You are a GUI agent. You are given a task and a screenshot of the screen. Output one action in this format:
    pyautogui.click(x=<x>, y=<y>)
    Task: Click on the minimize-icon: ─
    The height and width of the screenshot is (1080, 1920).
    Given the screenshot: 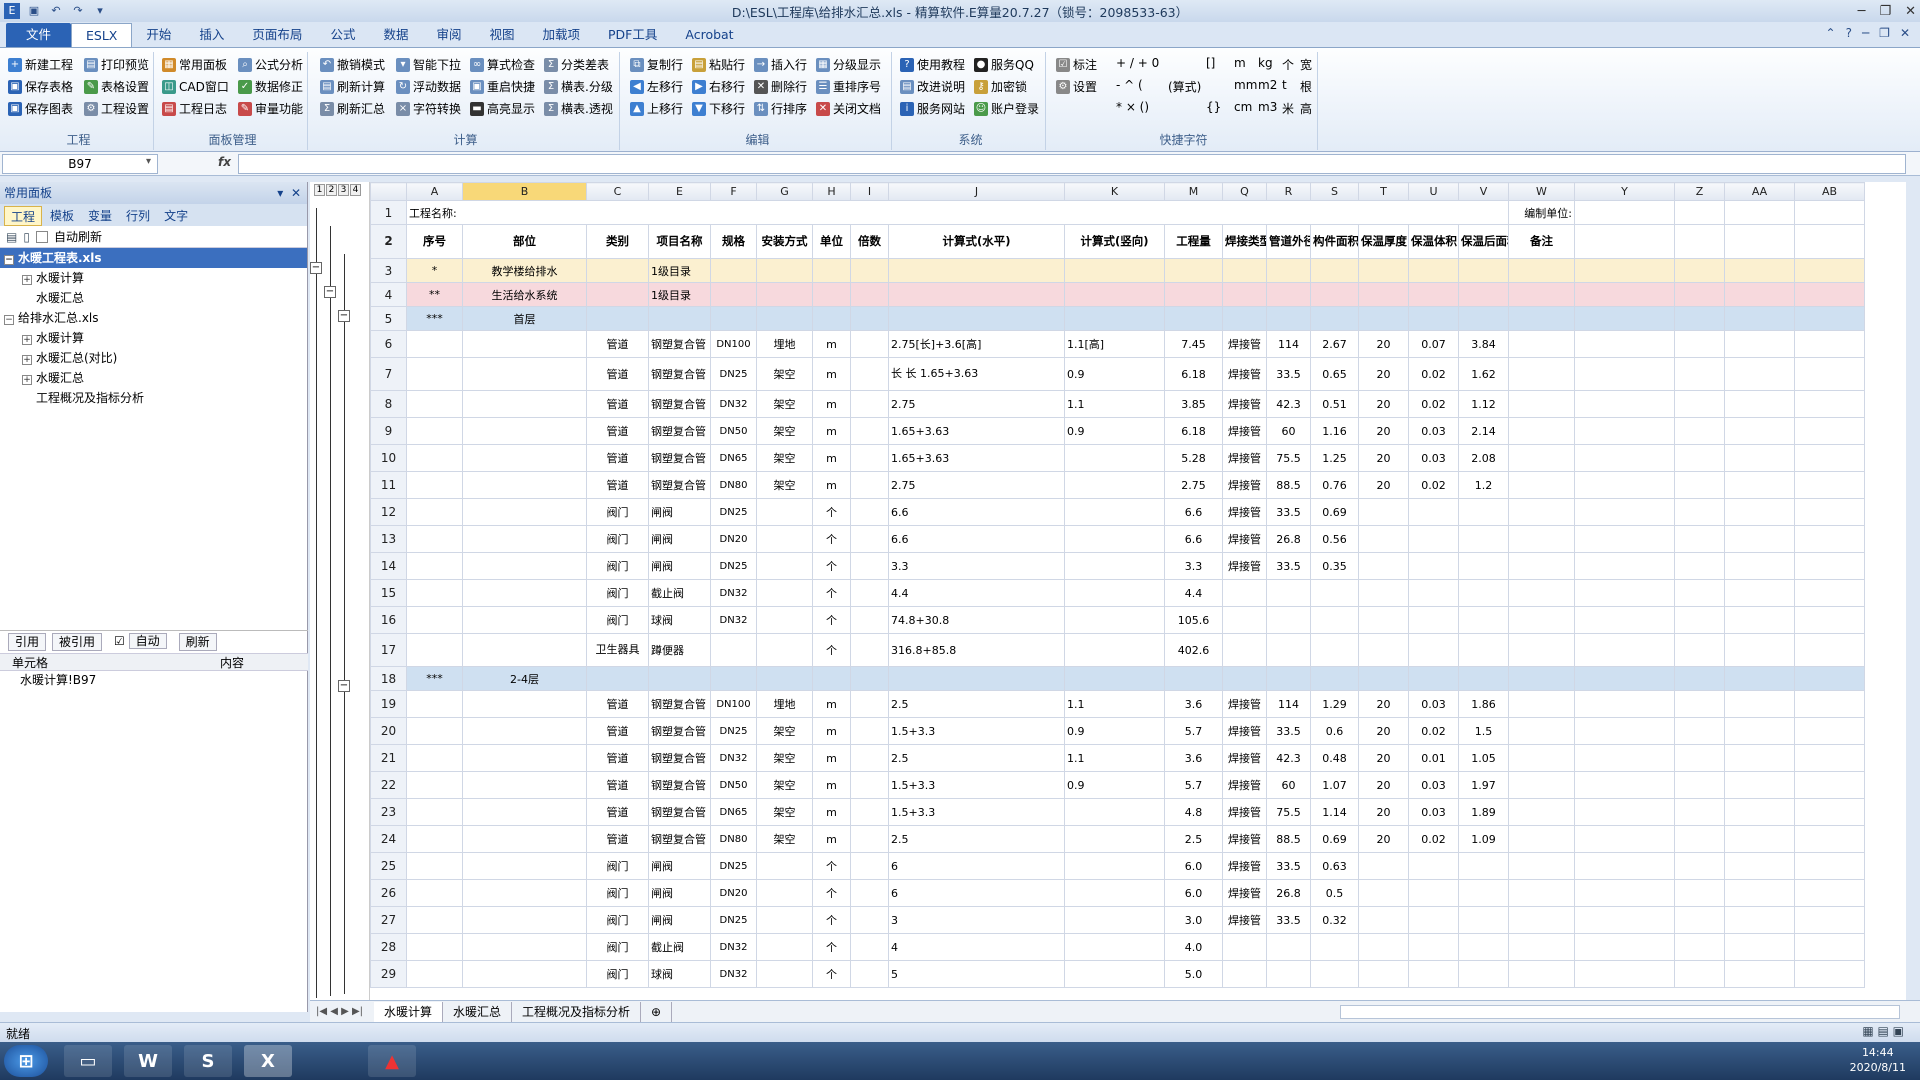 What is the action you would take?
    pyautogui.click(x=1862, y=11)
    